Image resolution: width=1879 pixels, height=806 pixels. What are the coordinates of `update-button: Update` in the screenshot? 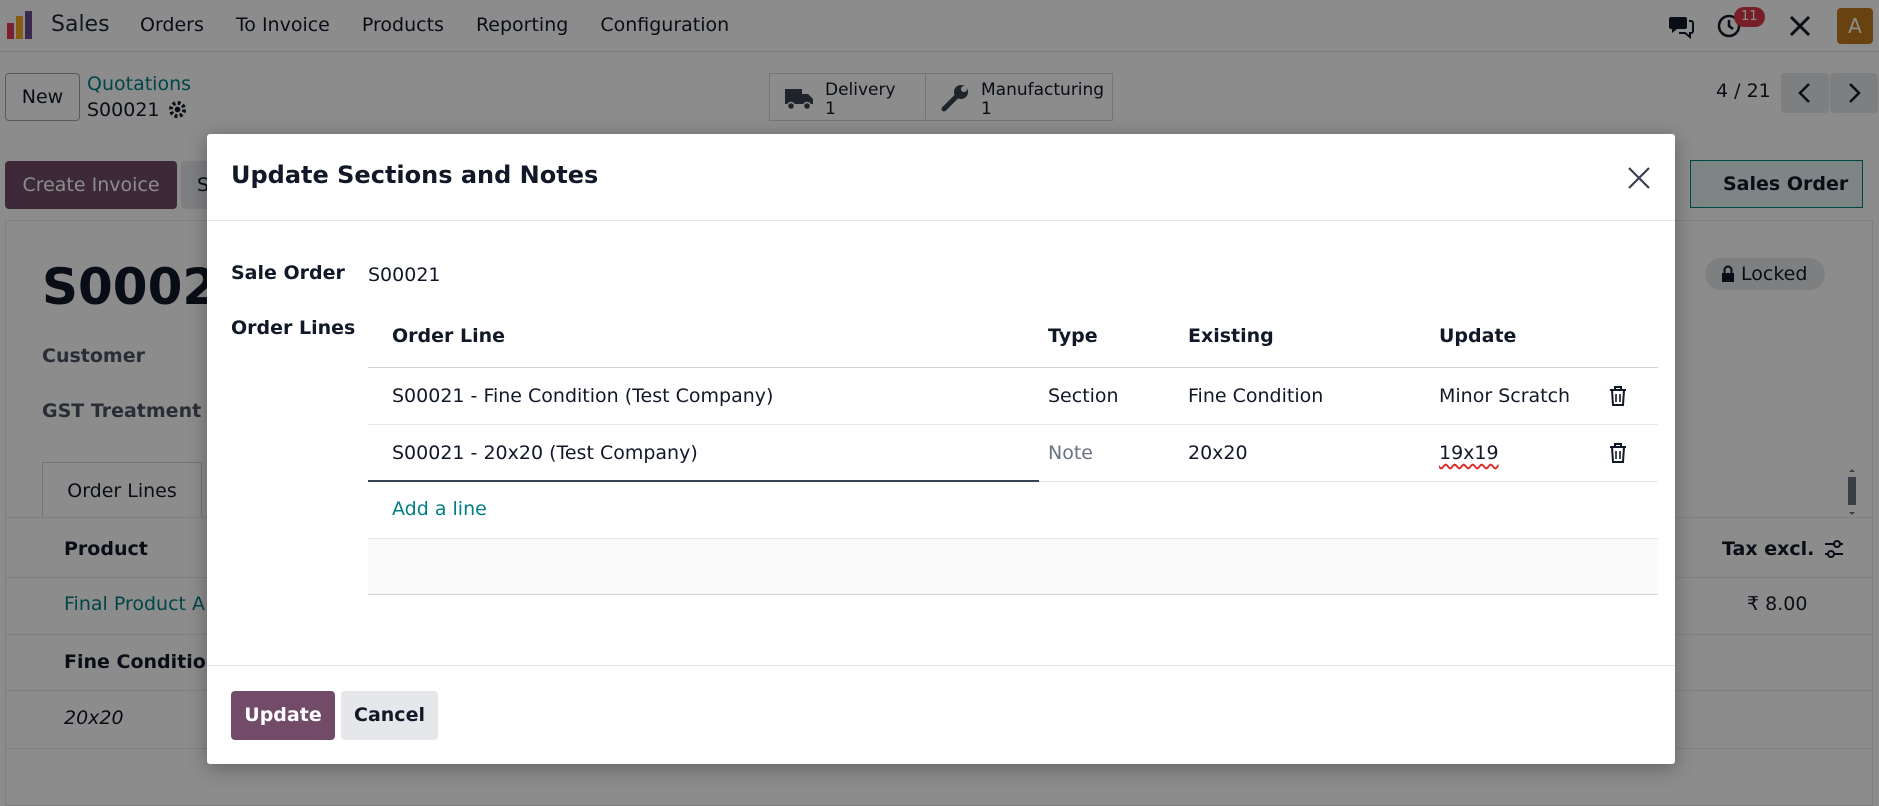 It's located at (283, 715).